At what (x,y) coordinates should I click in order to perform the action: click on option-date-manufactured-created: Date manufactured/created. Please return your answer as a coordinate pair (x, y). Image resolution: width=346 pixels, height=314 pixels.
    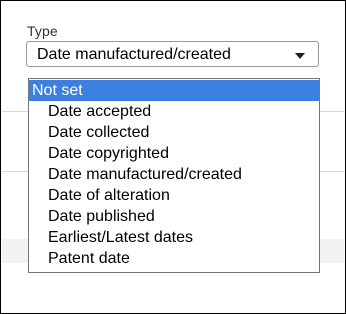
    Looking at the image, I should click on (174, 174).